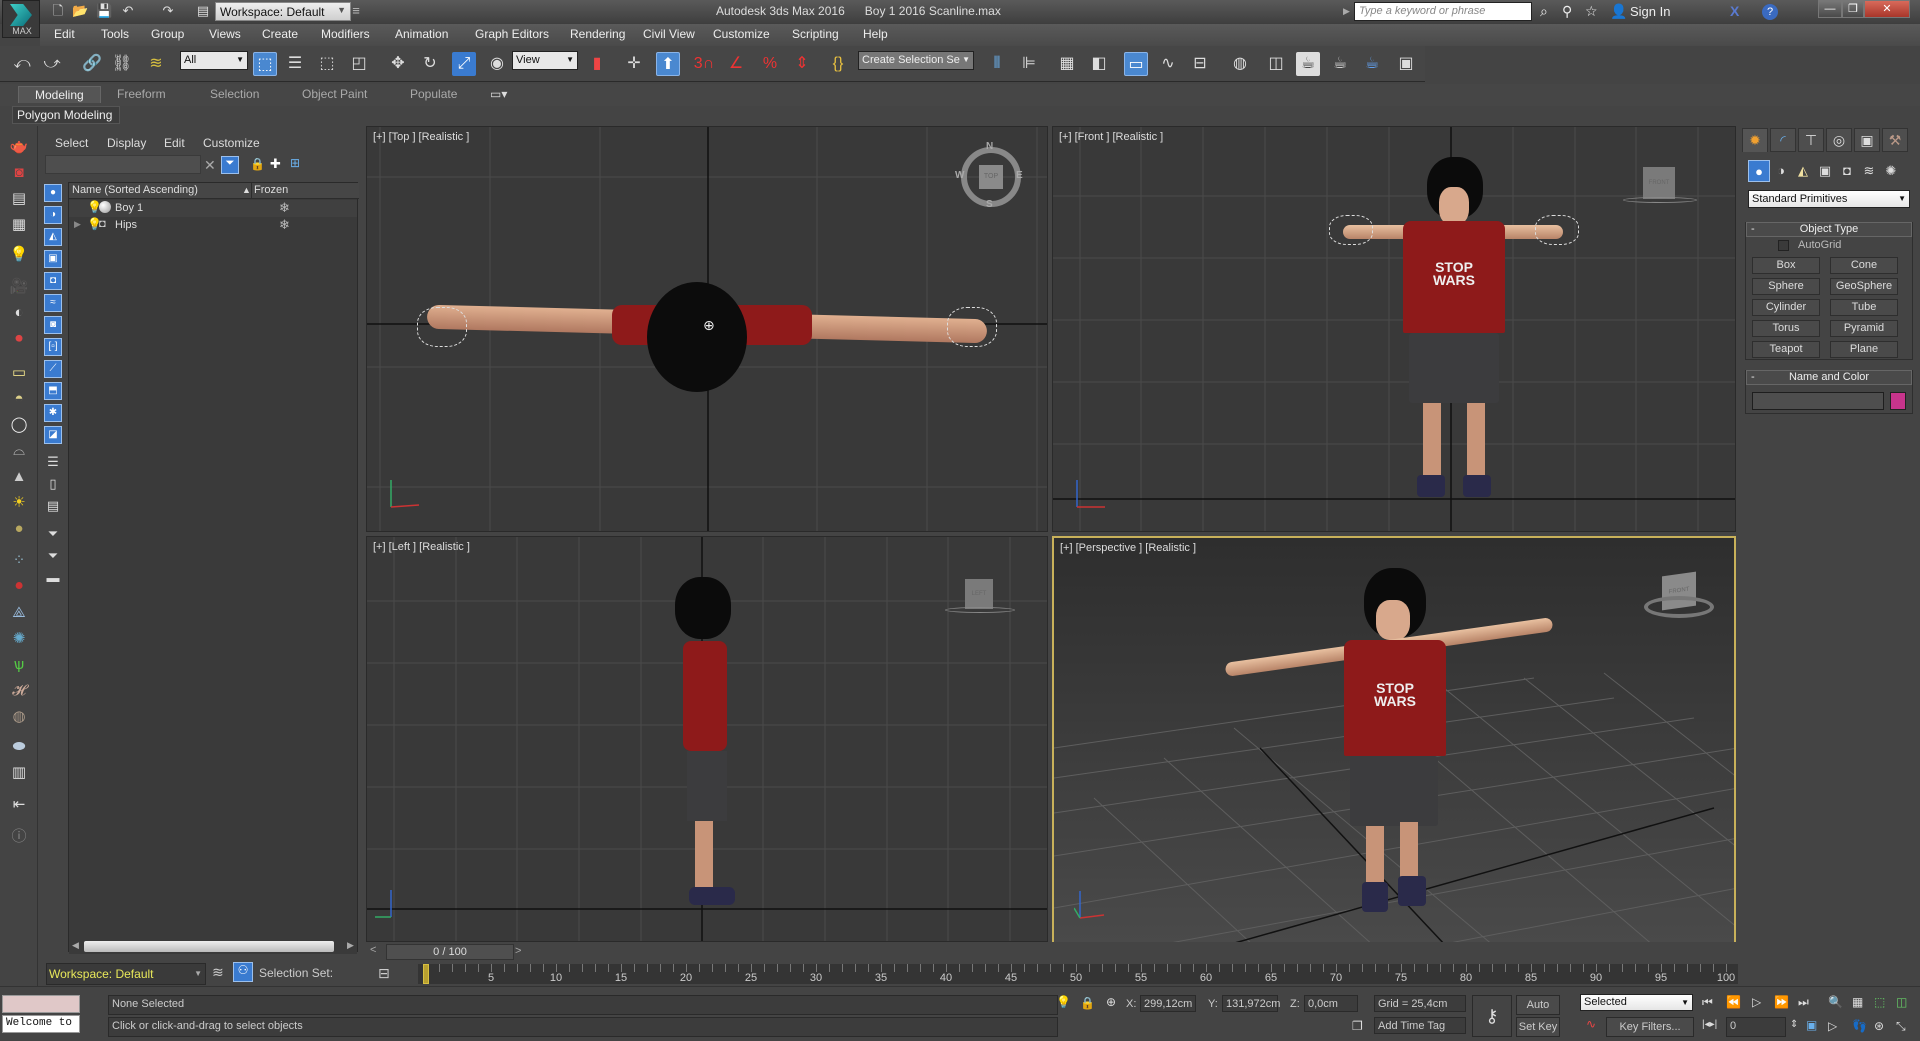 The height and width of the screenshot is (1041, 1920). I want to click on menu-animation: Animation, so click(421, 34).